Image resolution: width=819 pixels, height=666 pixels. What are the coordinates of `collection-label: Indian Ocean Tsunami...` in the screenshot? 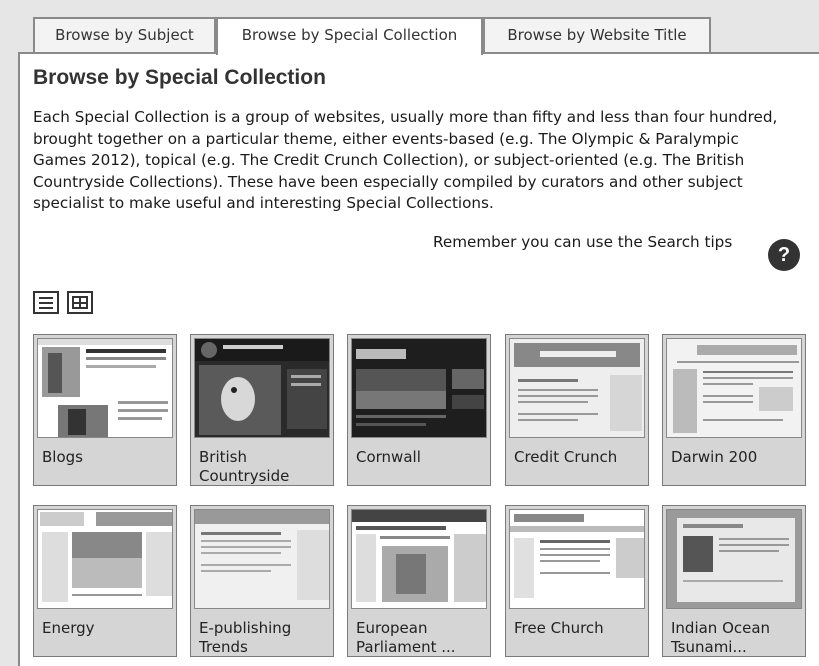 It's located at (736, 638).